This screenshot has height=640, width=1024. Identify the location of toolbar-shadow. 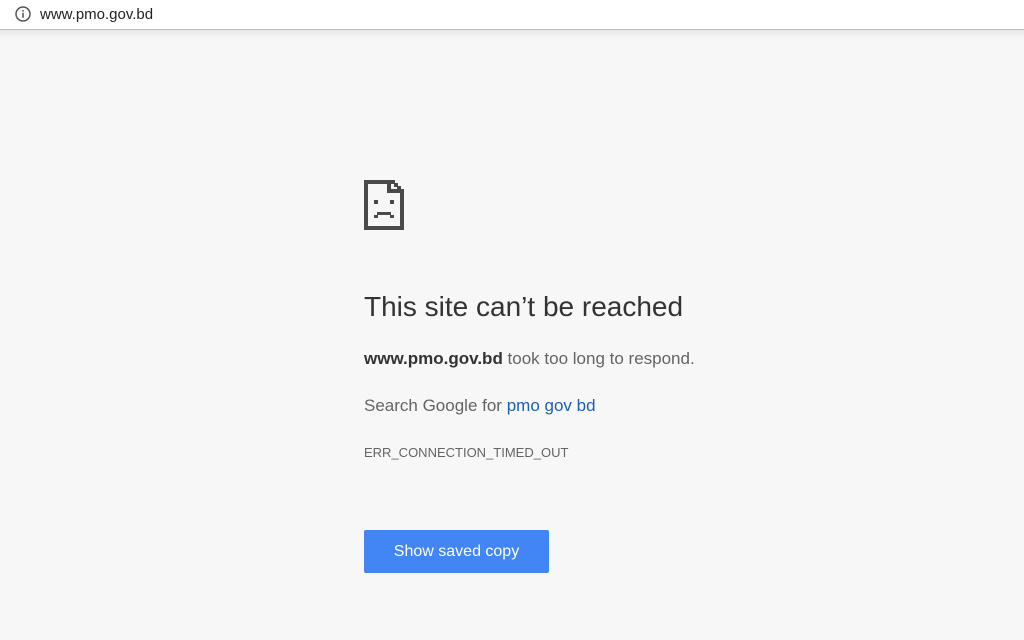
(512, 34).